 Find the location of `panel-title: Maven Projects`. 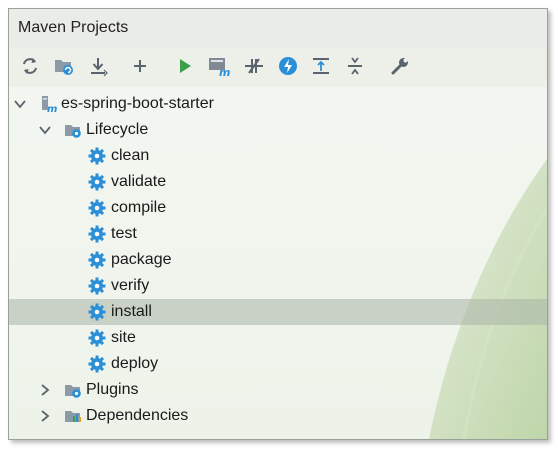

panel-title: Maven Projects is located at coordinates (73, 27).